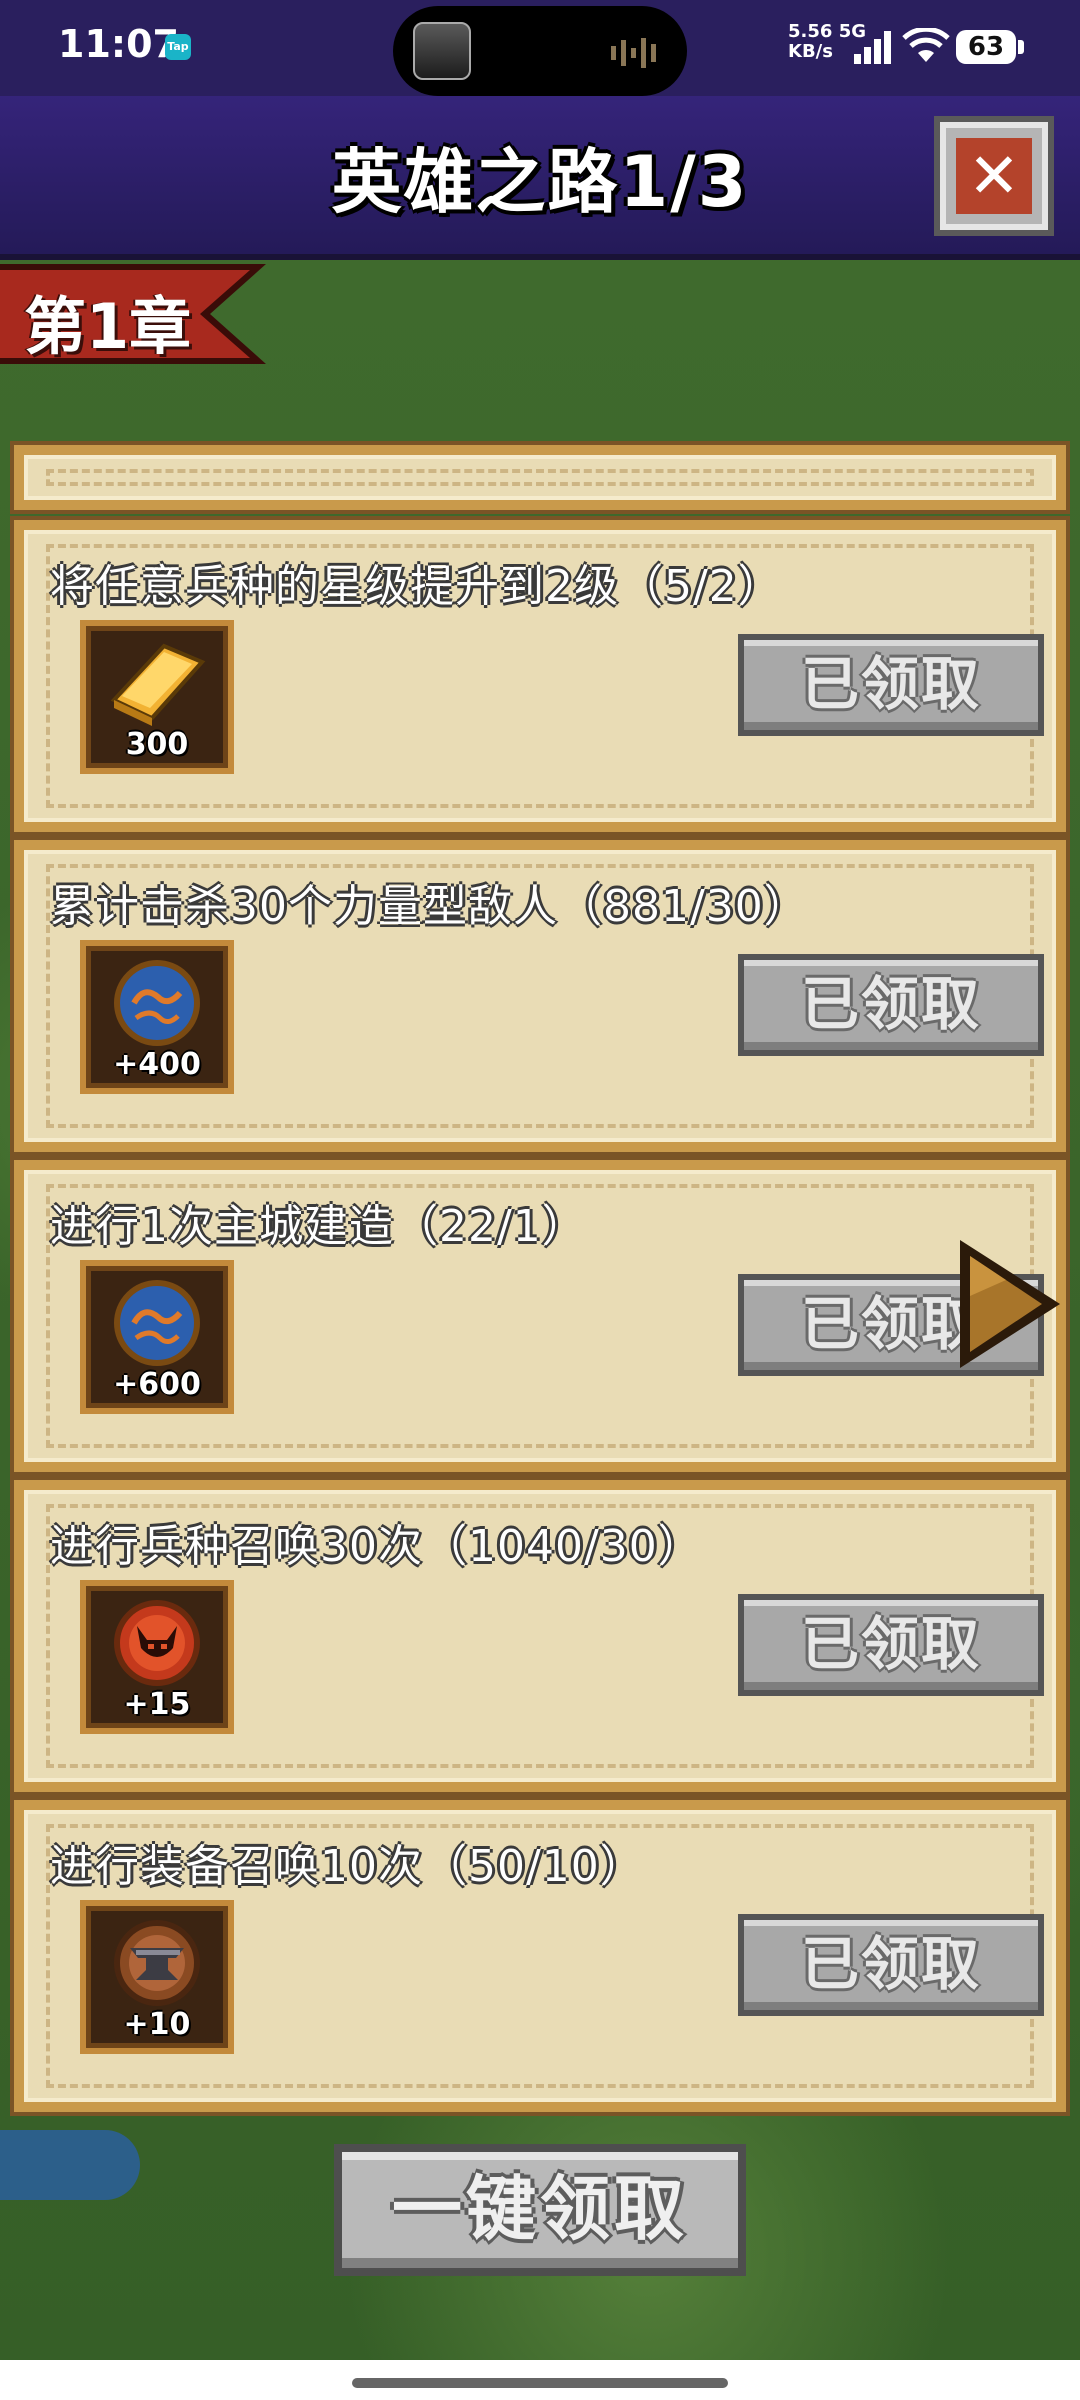  Describe the element at coordinates (633, 53) in the screenshot. I see `audio-wave-icon` at that location.